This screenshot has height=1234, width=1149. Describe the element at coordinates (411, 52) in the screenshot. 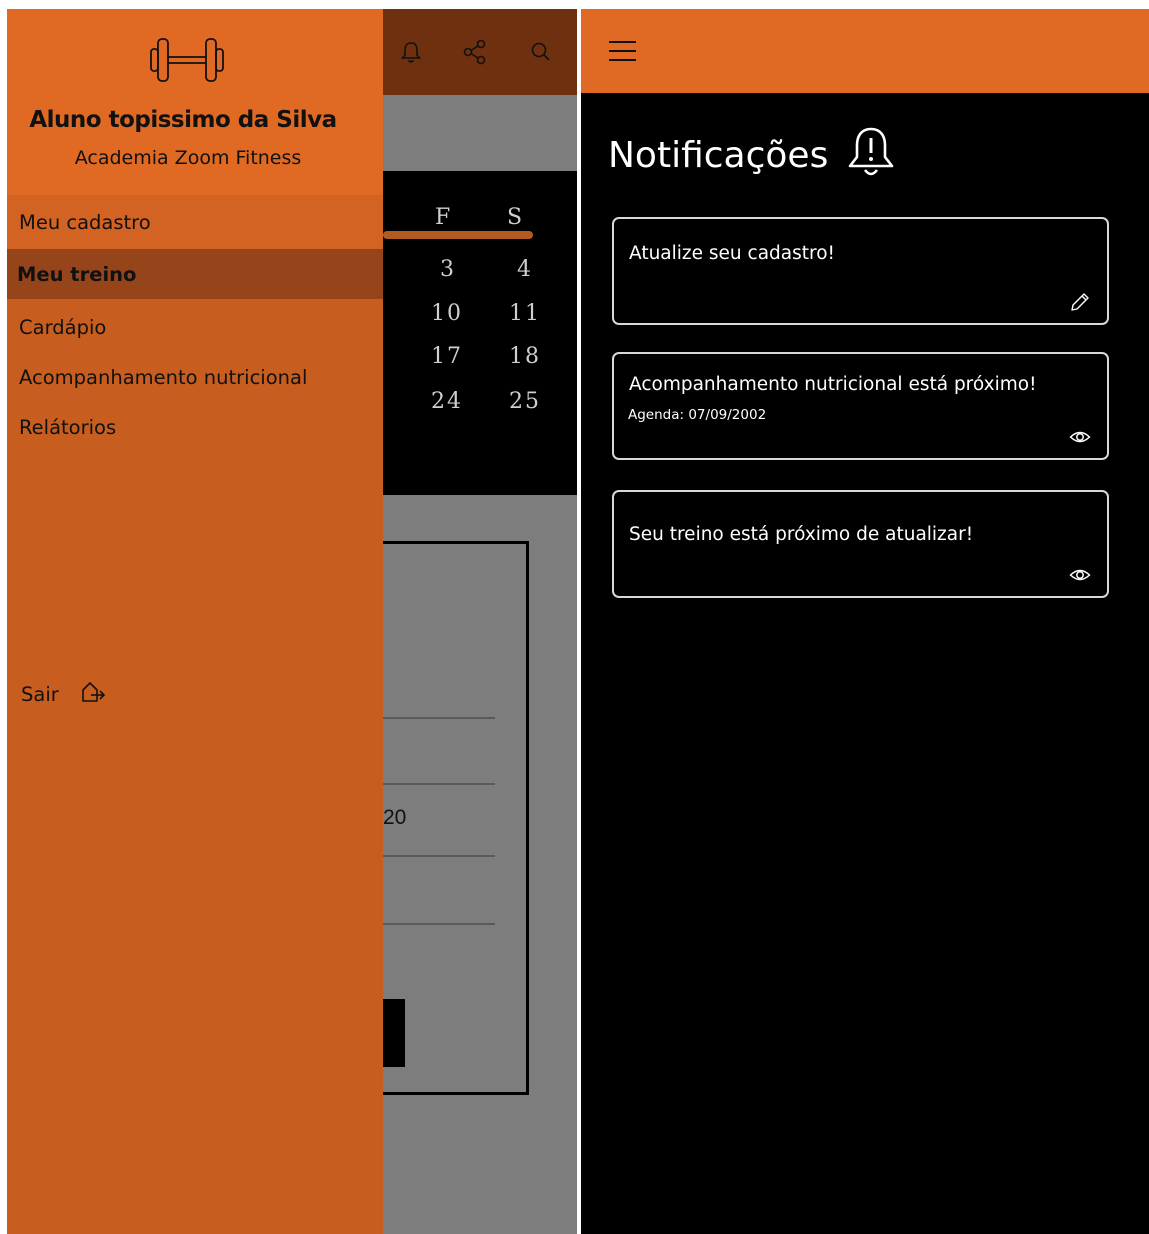

I see `bell-icon` at that location.